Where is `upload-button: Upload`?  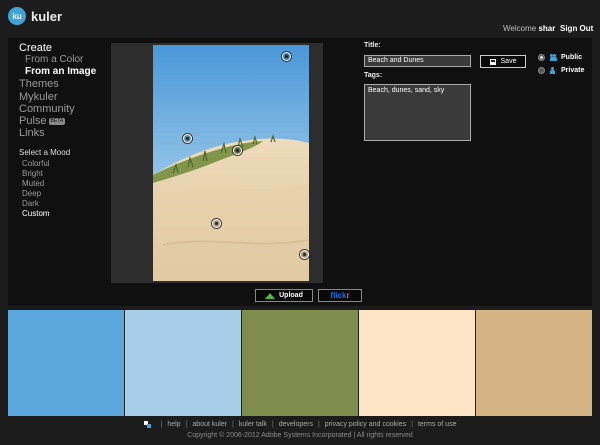
upload-button: Upload is located at coordinates (284, 295).